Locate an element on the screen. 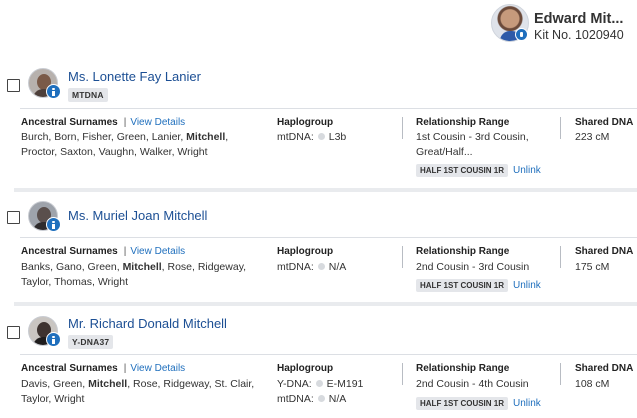 The image size is (637, 418). test-type-badge: MTDNA is located at coordinates (88, 95).